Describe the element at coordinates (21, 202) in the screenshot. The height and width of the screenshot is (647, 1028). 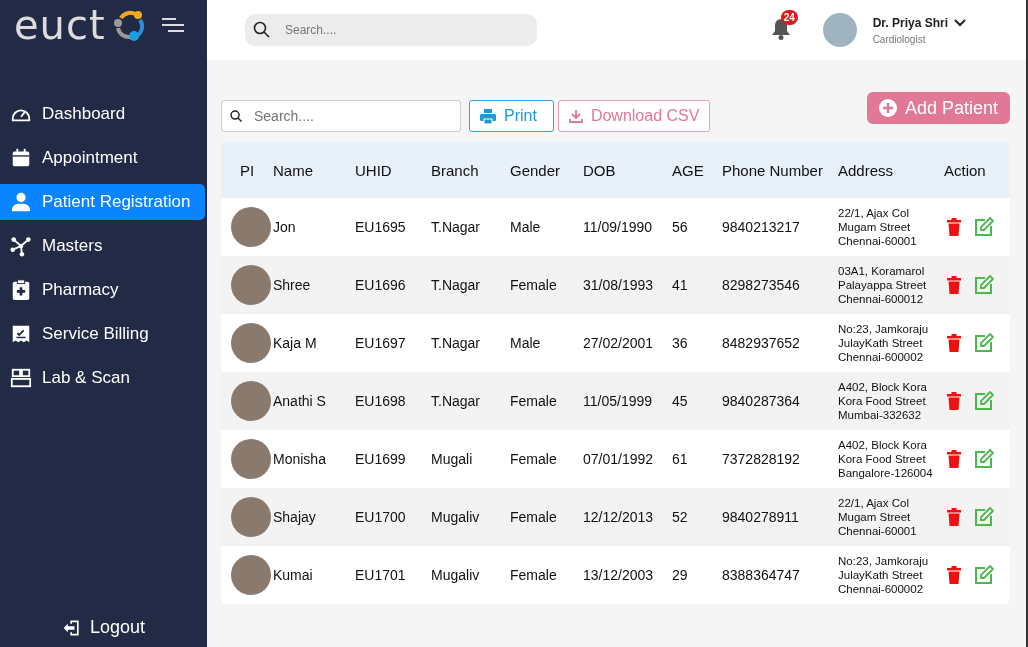
I see `person-icon` at that location.